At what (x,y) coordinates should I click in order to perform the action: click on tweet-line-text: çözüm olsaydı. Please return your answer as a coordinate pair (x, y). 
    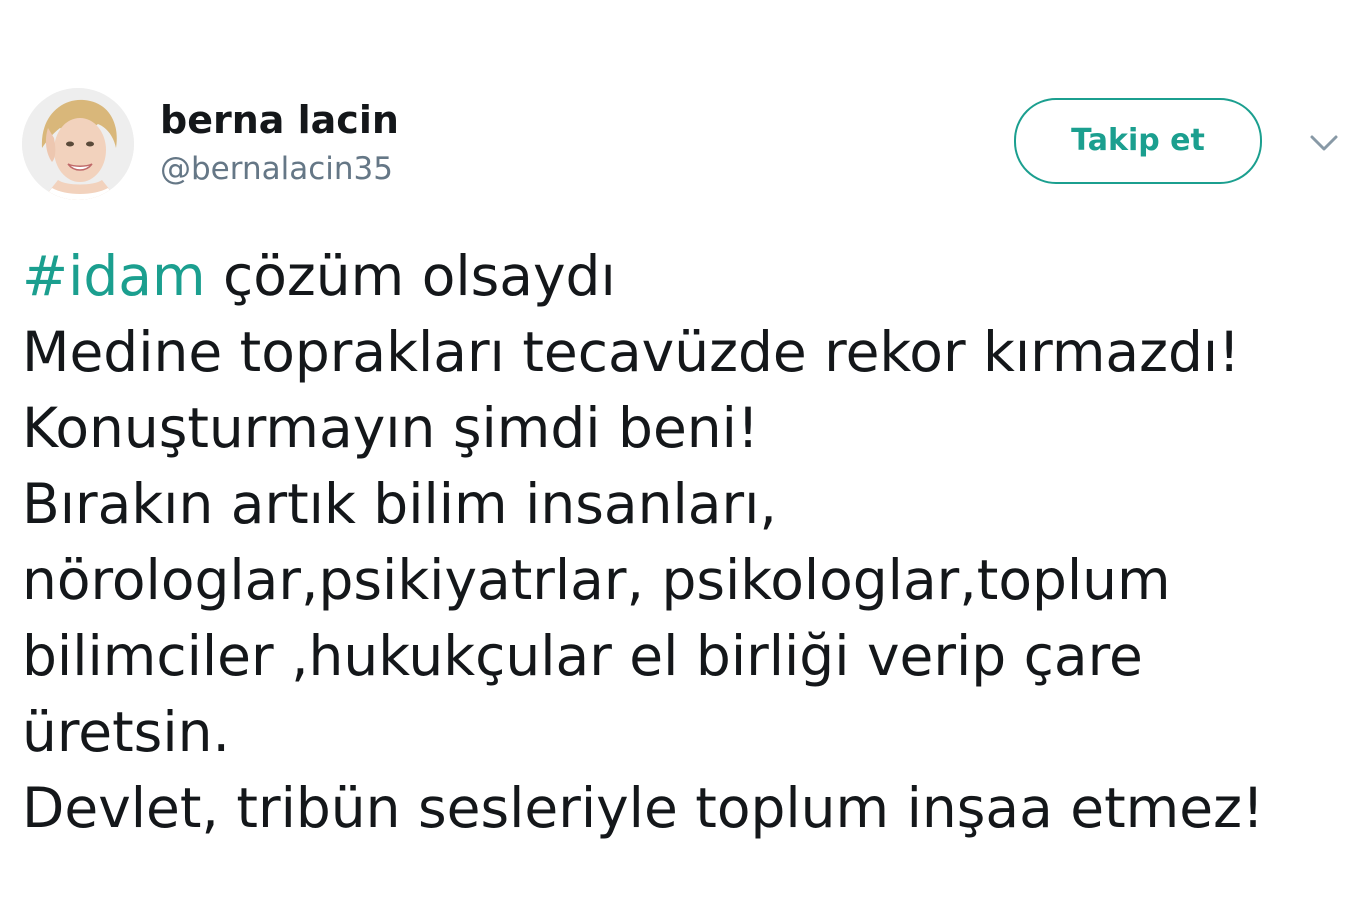
    Looking at the image, I should click on (410, 276).